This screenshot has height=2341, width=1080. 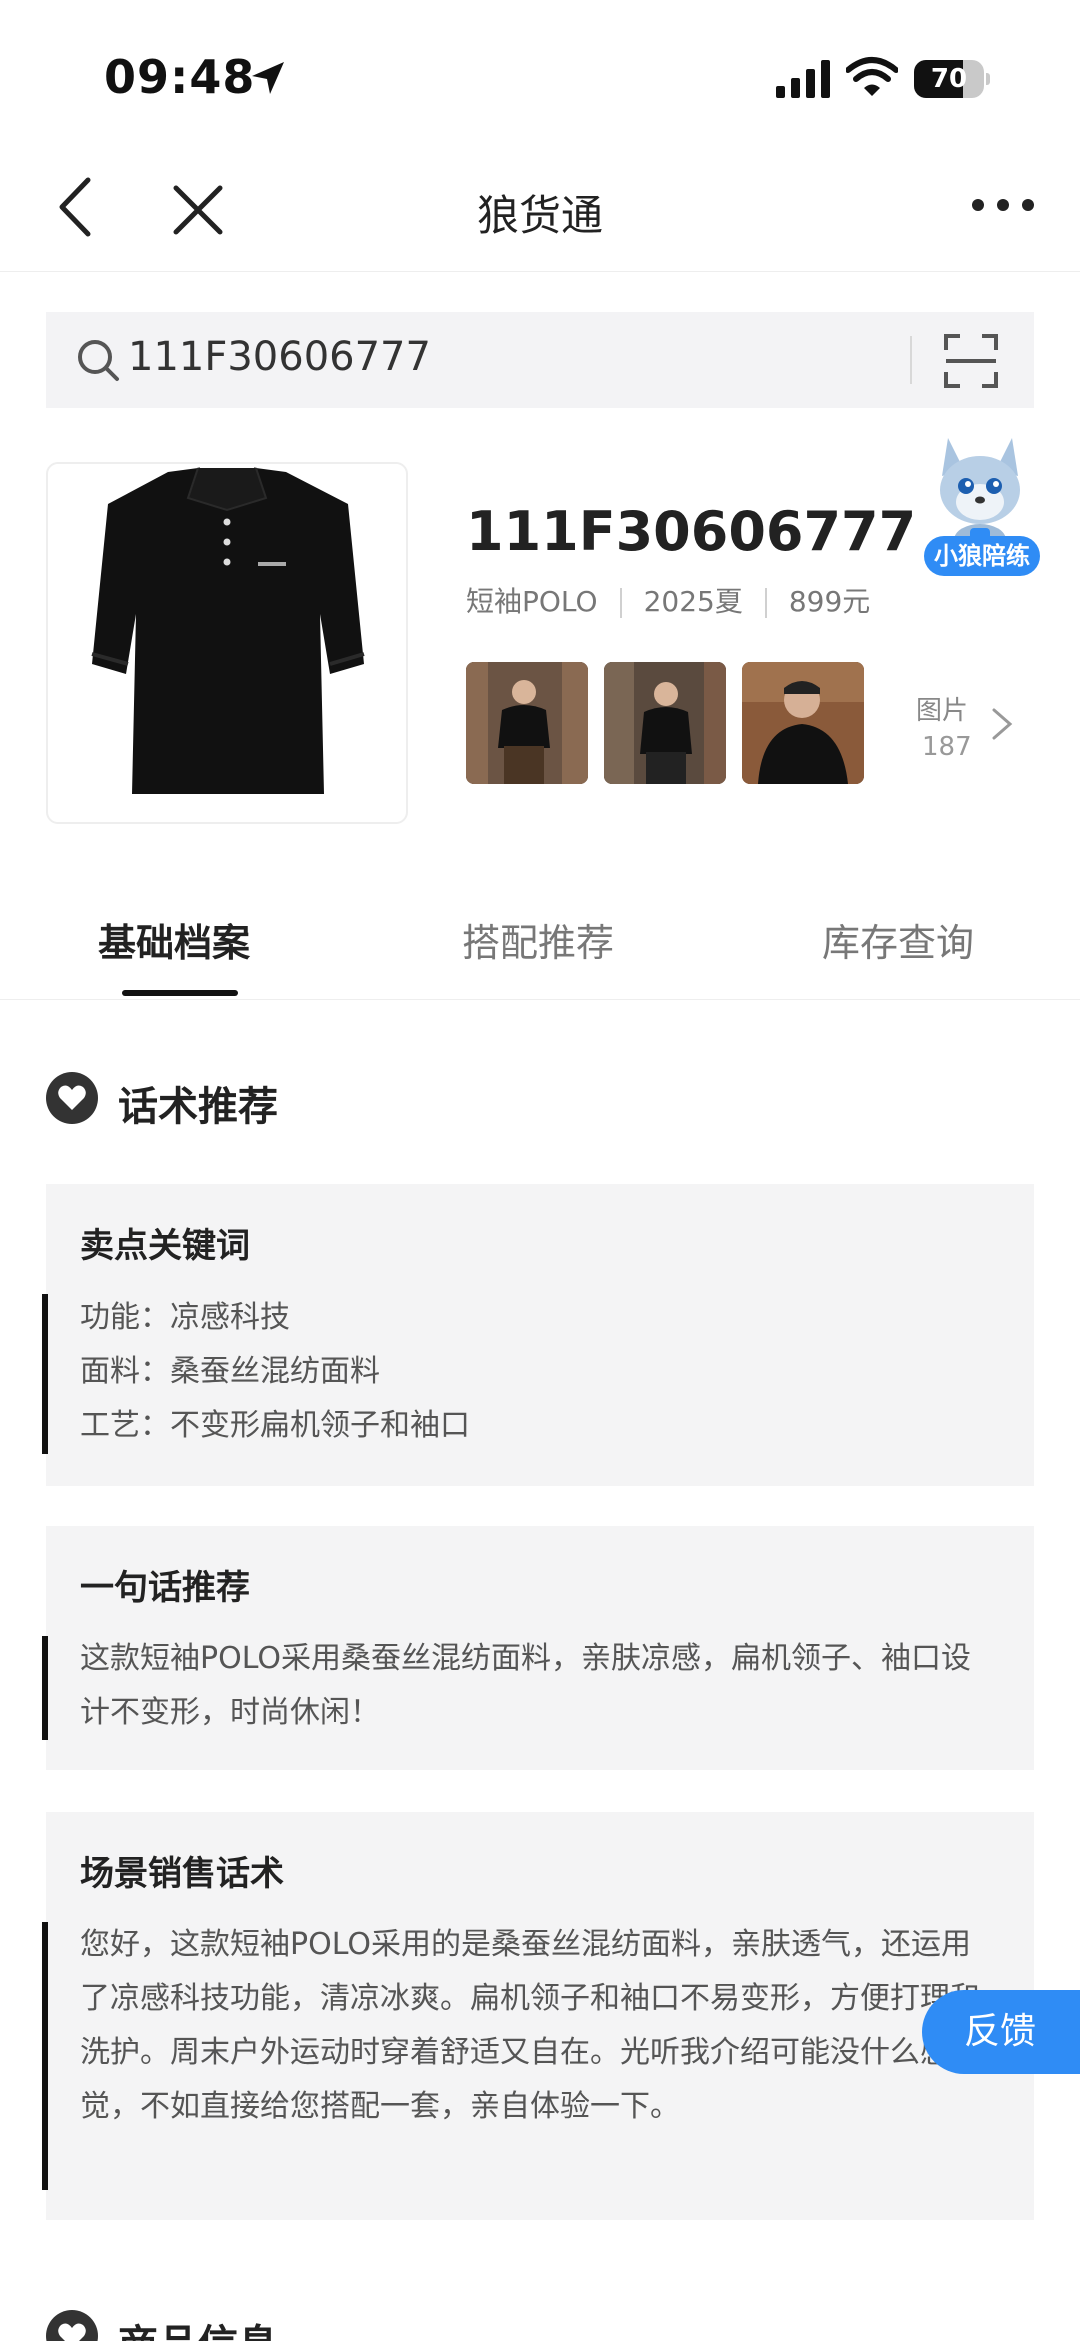 I want to click on keyword-line: 面料：桑蚕丝混纺面料, so click(x=230, y=1371).